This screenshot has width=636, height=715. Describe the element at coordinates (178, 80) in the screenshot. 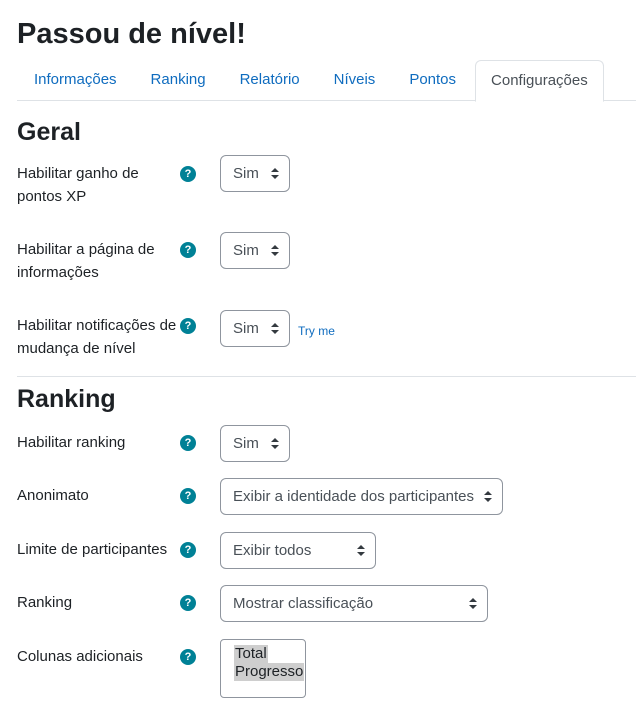

I see `tab-ranking: Ranking` at that location.